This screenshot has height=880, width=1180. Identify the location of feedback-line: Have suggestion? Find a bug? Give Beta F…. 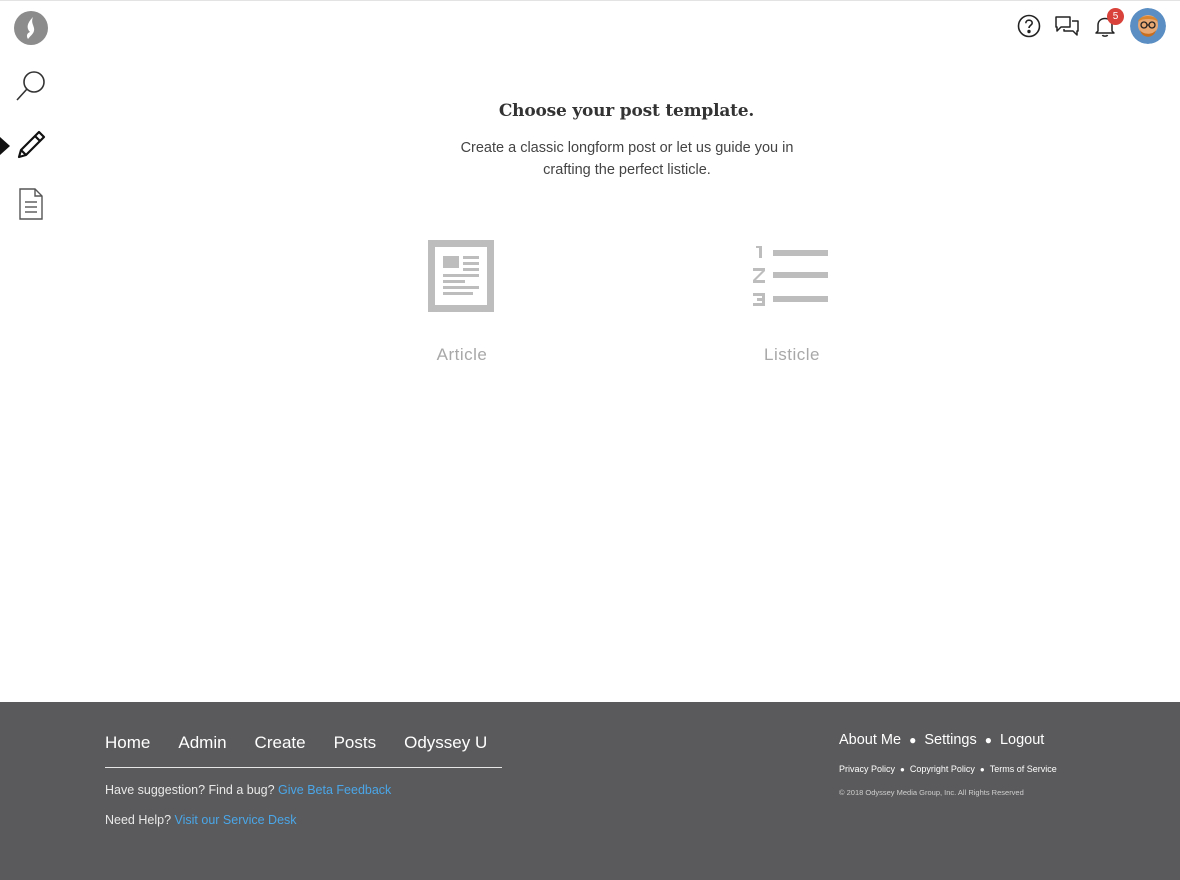
(248, 790).